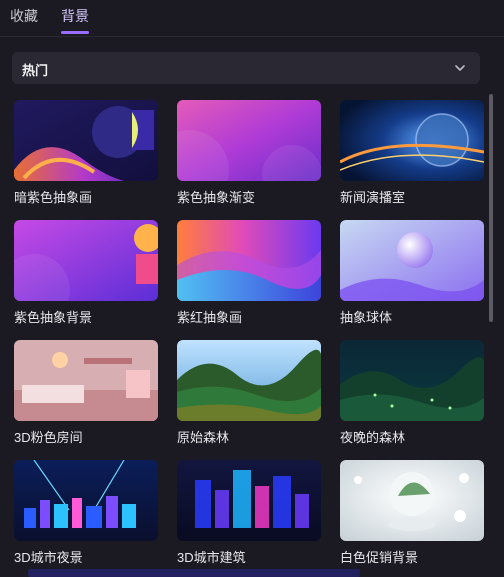 Image resolution: width=504 pixels, height=577 pixels. Describe the element at coordinates (35, 70) in the screenshot. I see `category-dropdown-label: 热门` at that location.